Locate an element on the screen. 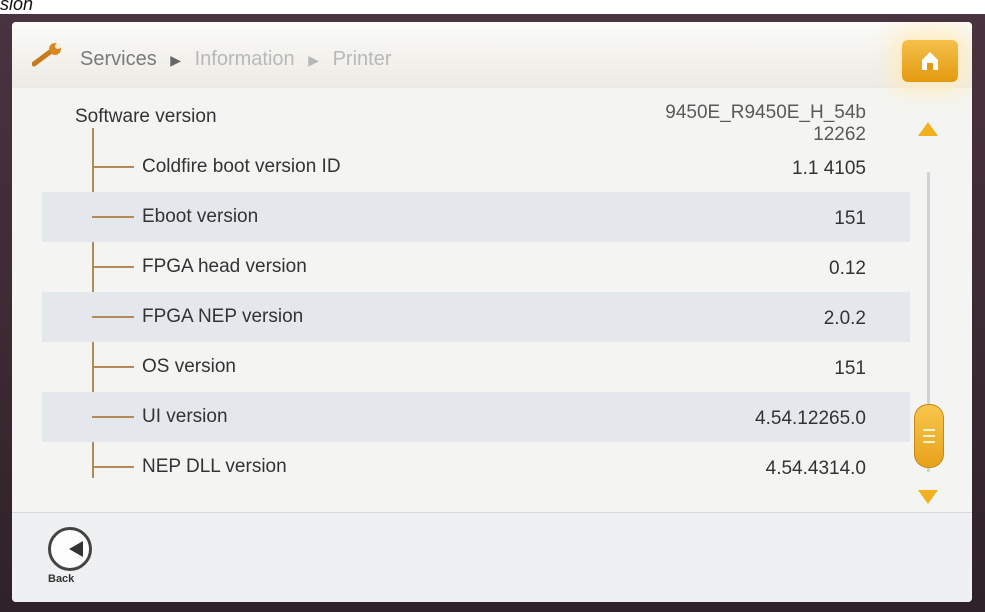  caption-text: sion is located at coordinates (17, 7).